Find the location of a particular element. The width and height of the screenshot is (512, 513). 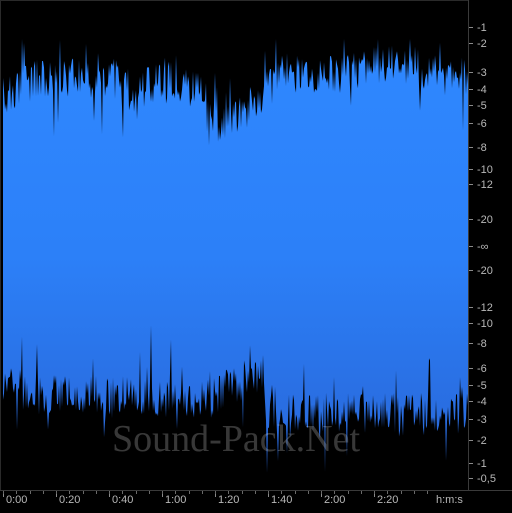

time-tick-label: 0:00 is located at coordinates (17, 500).